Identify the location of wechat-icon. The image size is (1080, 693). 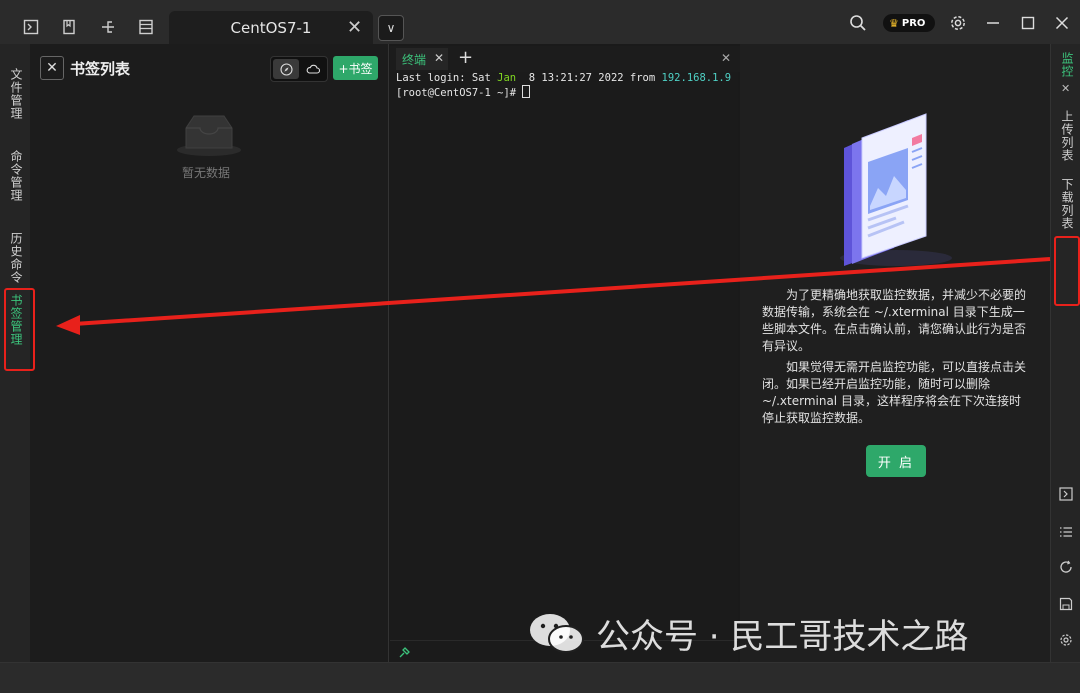
(557, 633).